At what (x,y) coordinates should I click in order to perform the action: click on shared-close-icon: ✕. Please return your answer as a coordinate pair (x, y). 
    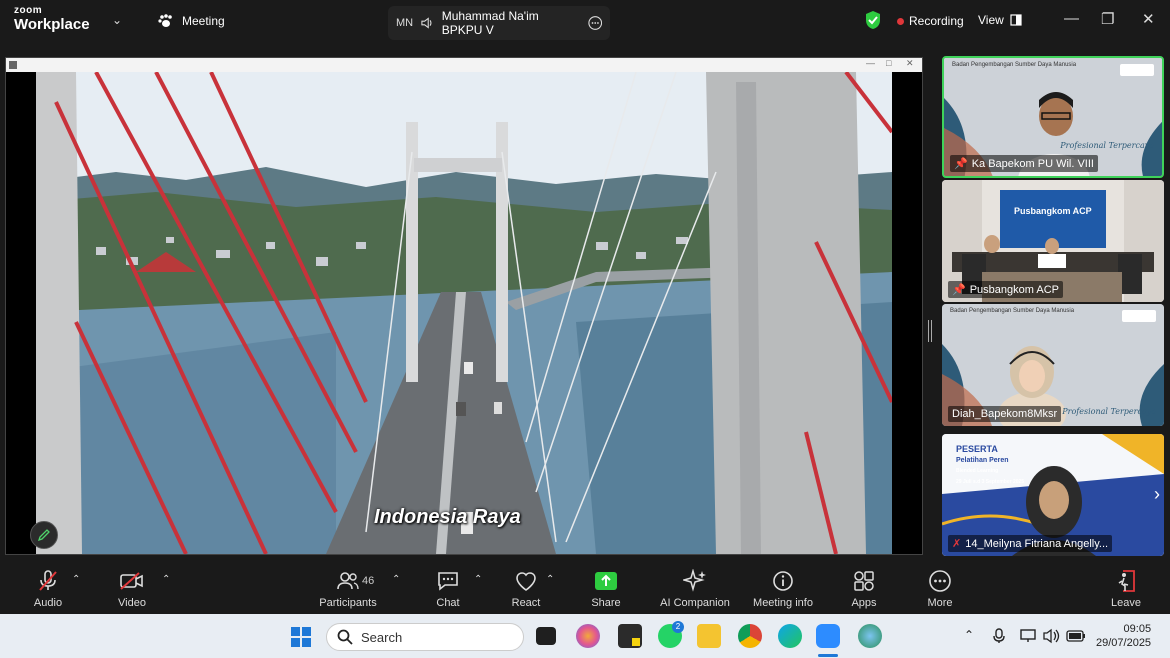
    Looking at the image, I should click on (910, 63).